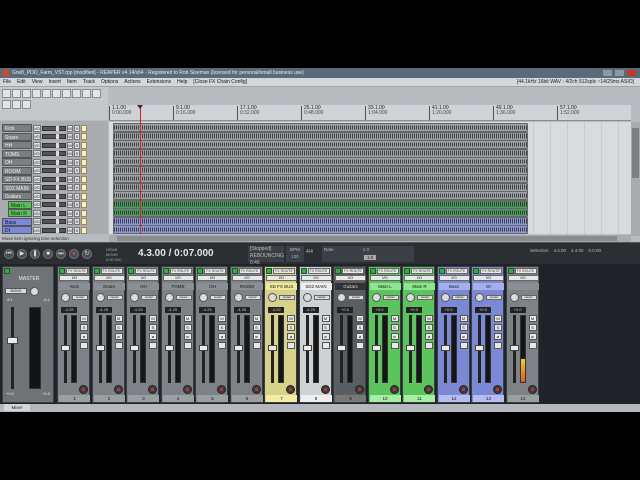 The width and height of the screenshot is (640, 480). I want to click on auto-crossfade-icon, so click(76, 93).